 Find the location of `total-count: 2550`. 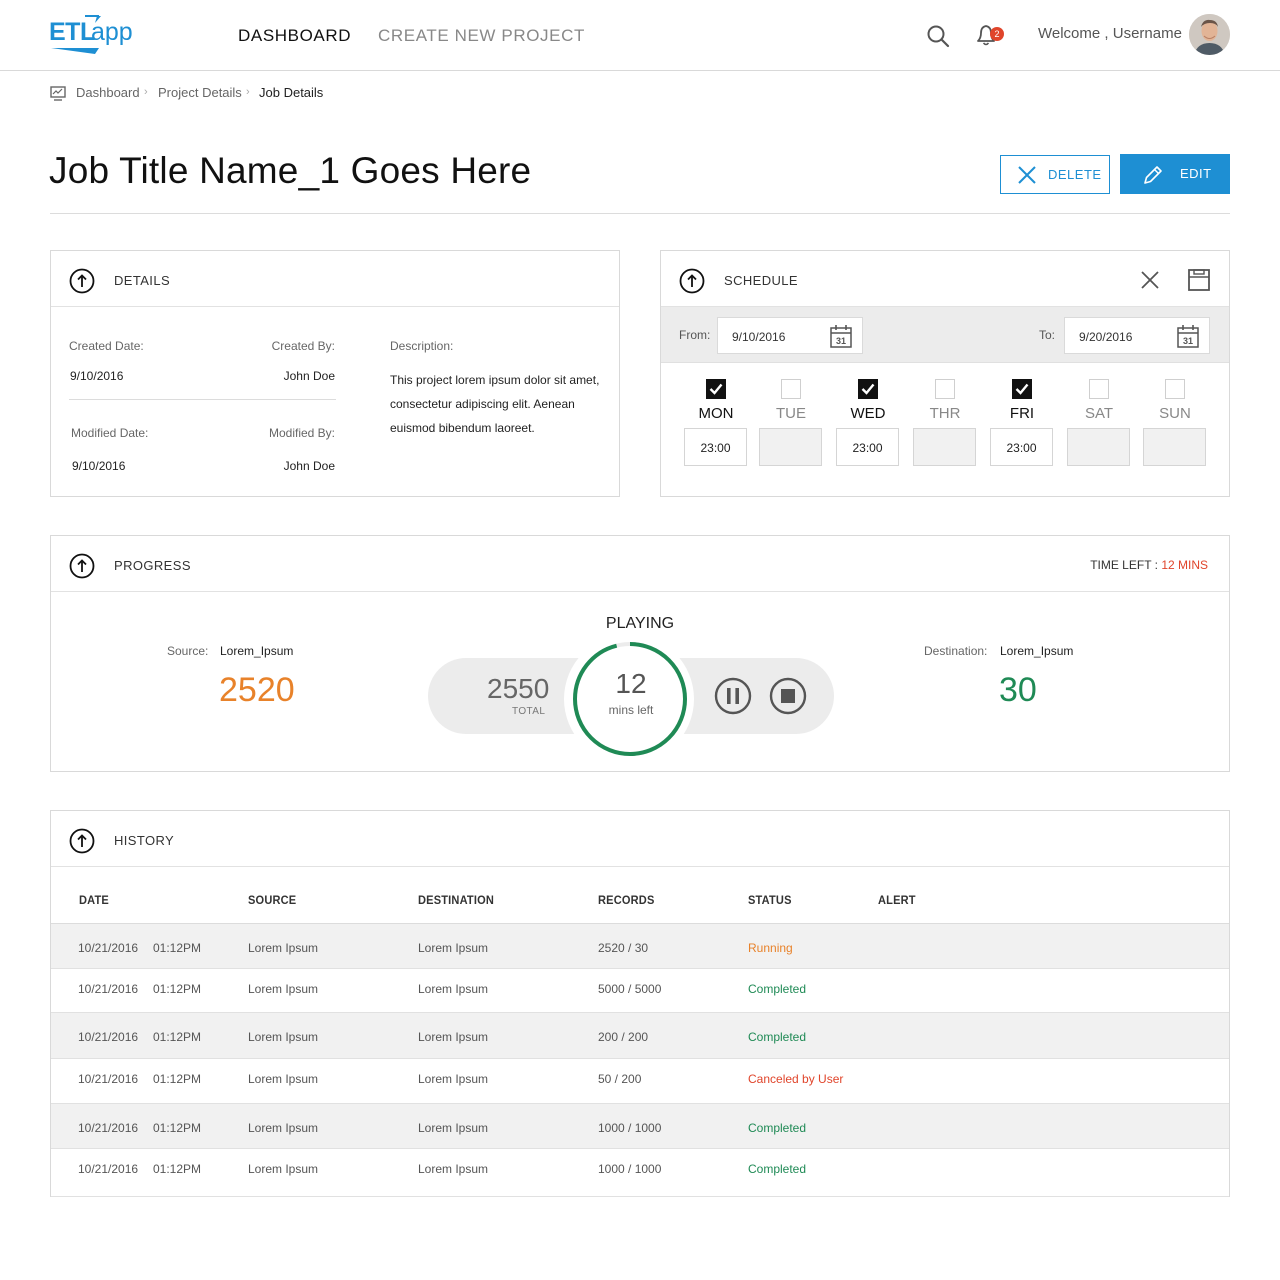

total-count: 2550 is located at coordinates (518, 688).